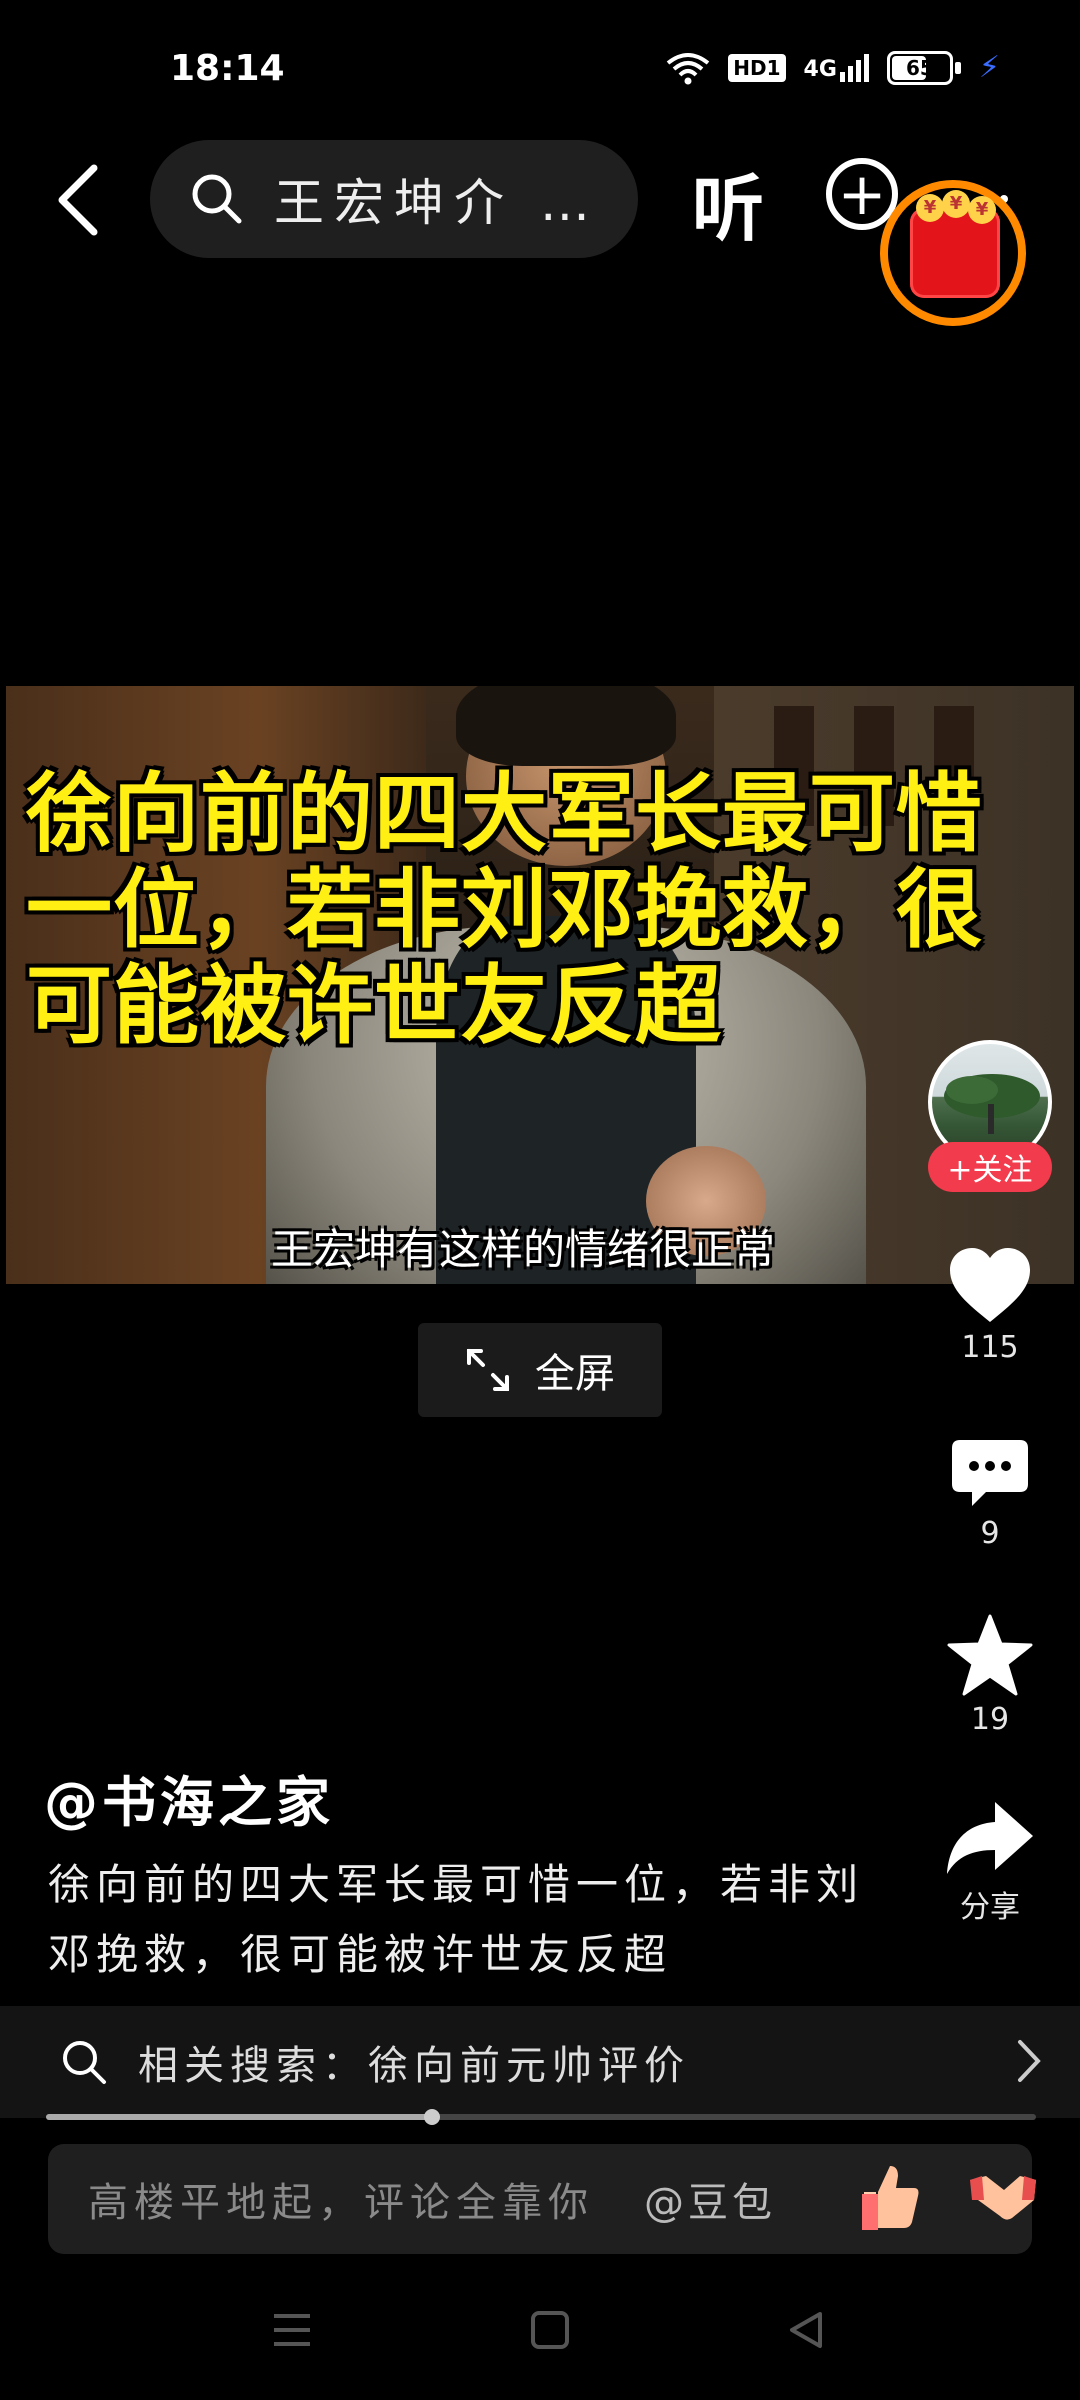 This screenshot has height=2400, width=1080. I want to click on comment-button: 9, so click(990, 1494).